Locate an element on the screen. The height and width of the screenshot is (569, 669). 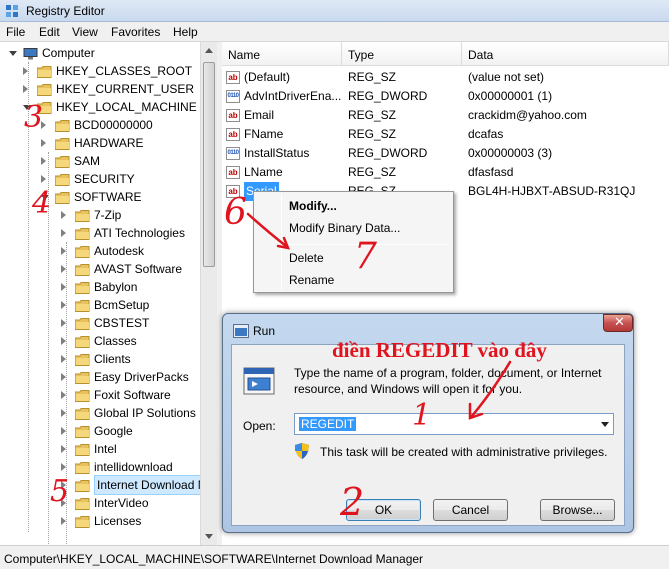
context-menu-gutter is located at coordinates (281, 242).